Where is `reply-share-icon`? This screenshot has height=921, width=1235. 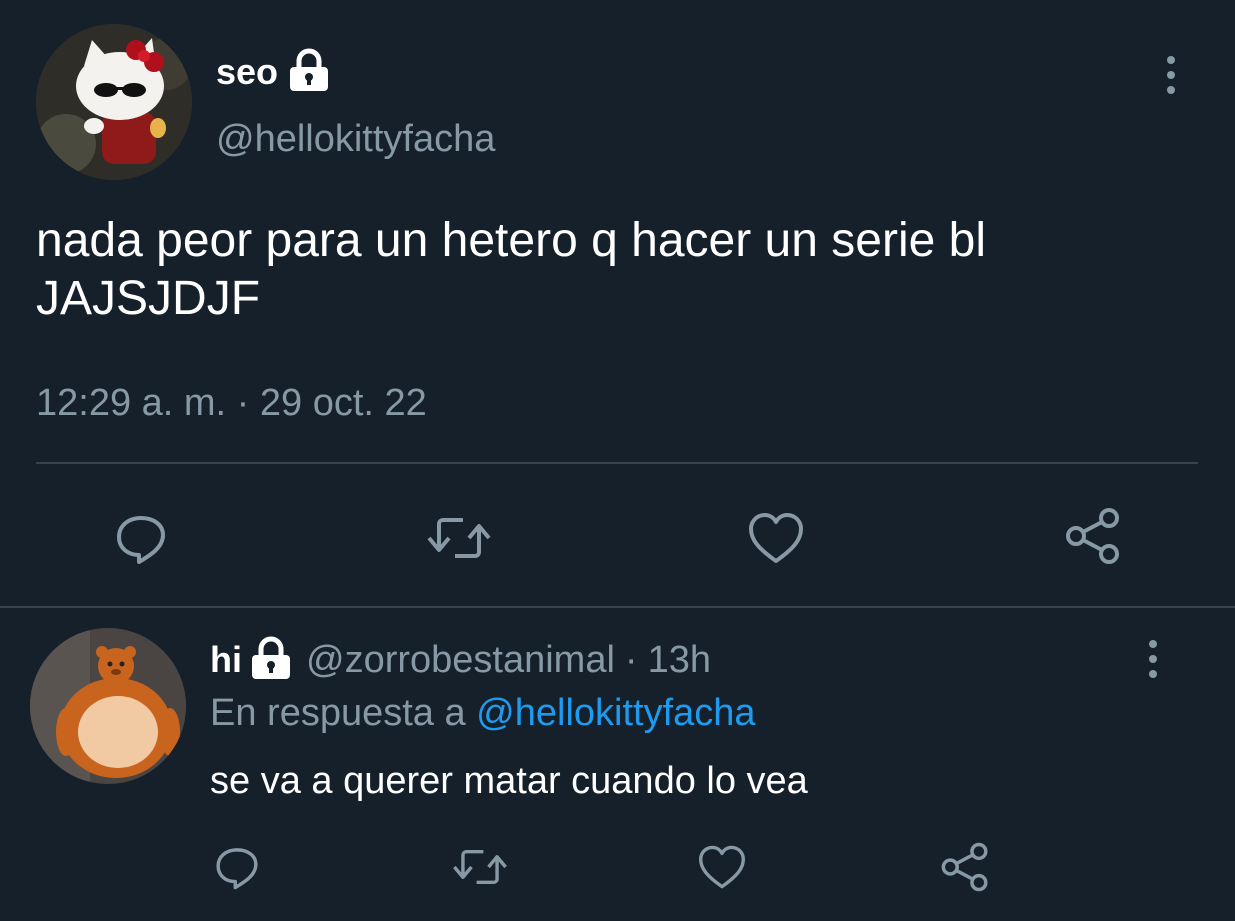
reply-share-icon is located at coordinates (965, 867).